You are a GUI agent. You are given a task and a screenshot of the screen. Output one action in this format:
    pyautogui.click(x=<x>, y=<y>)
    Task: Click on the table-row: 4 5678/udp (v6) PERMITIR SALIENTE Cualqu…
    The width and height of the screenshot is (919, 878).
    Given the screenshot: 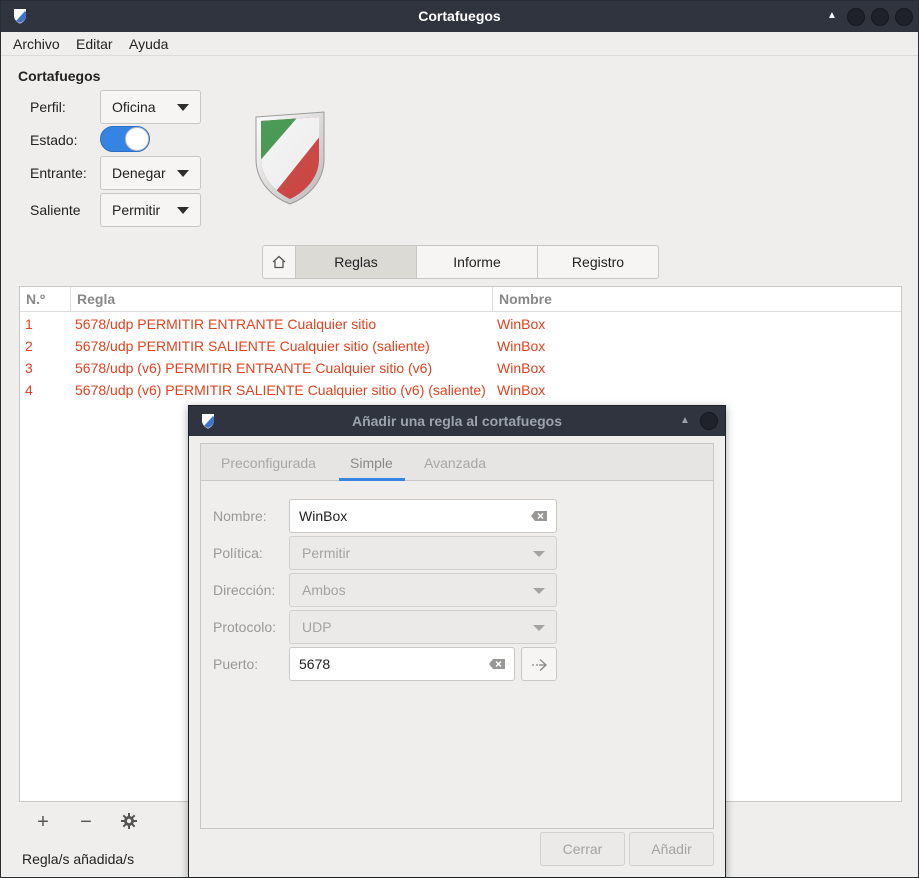 What is the action you would take?
    pyautogui.click(x=460, y=390)
    